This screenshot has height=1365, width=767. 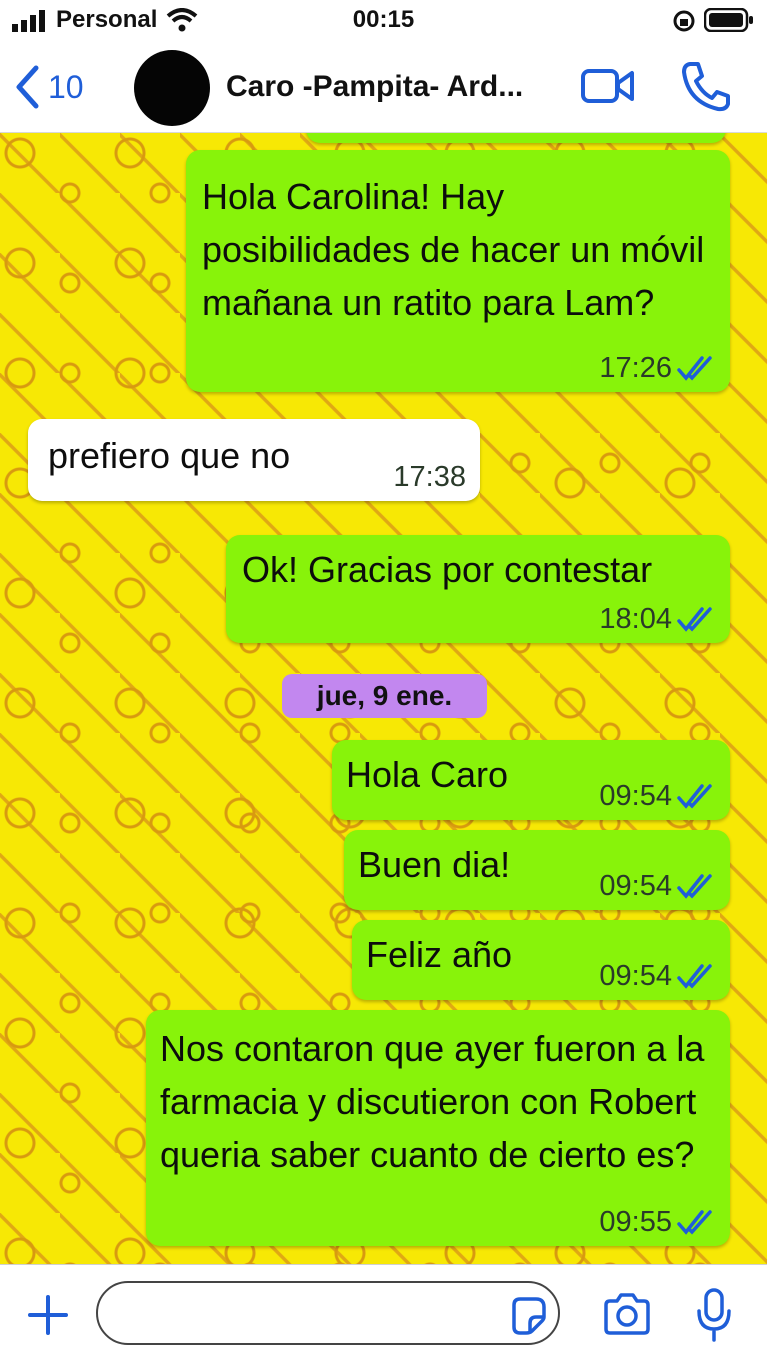 I want to click on partial-message-bubble, so click(x=516, y=138).